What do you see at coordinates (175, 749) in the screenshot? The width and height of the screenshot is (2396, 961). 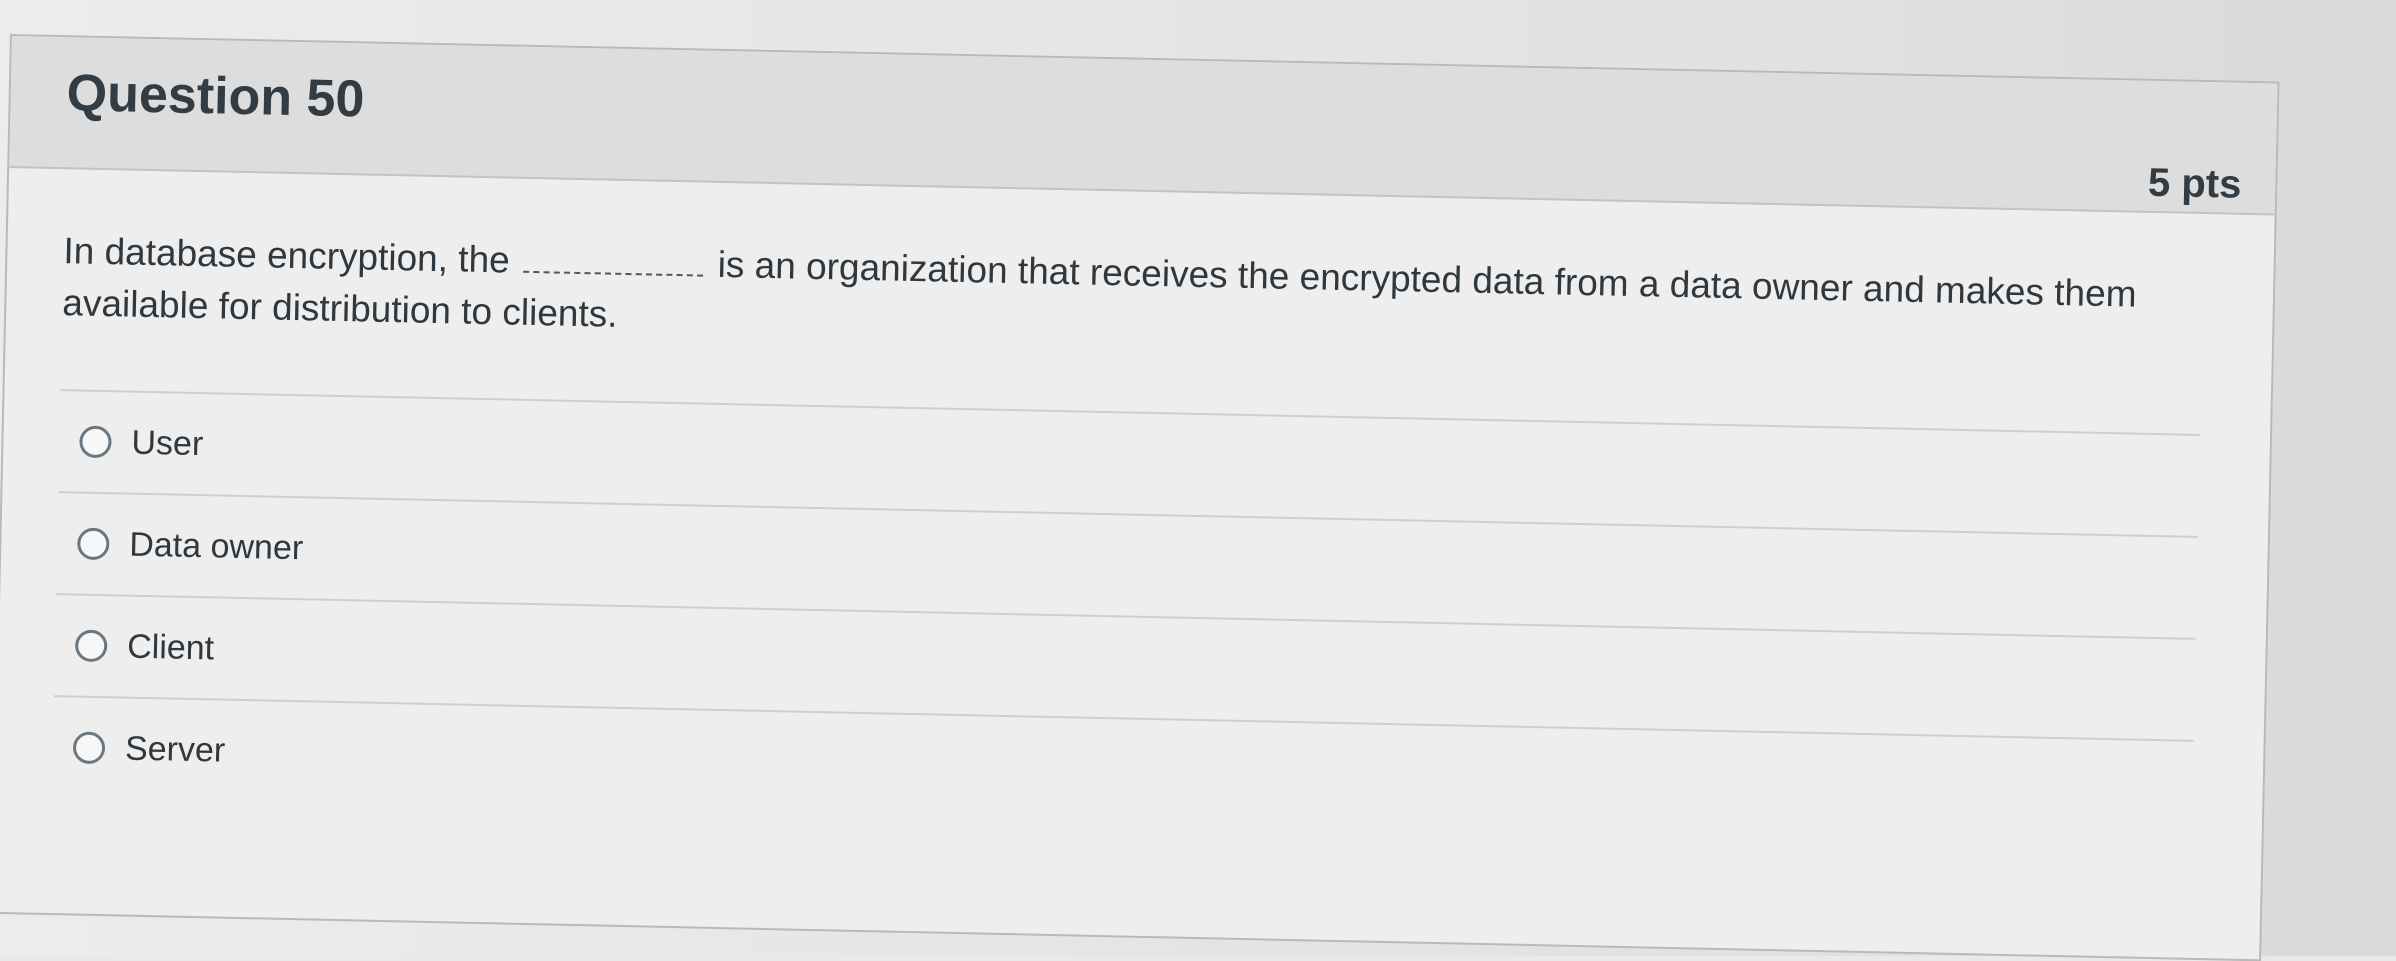 I see `answer-label: Server` at bounding box center [175, 749].